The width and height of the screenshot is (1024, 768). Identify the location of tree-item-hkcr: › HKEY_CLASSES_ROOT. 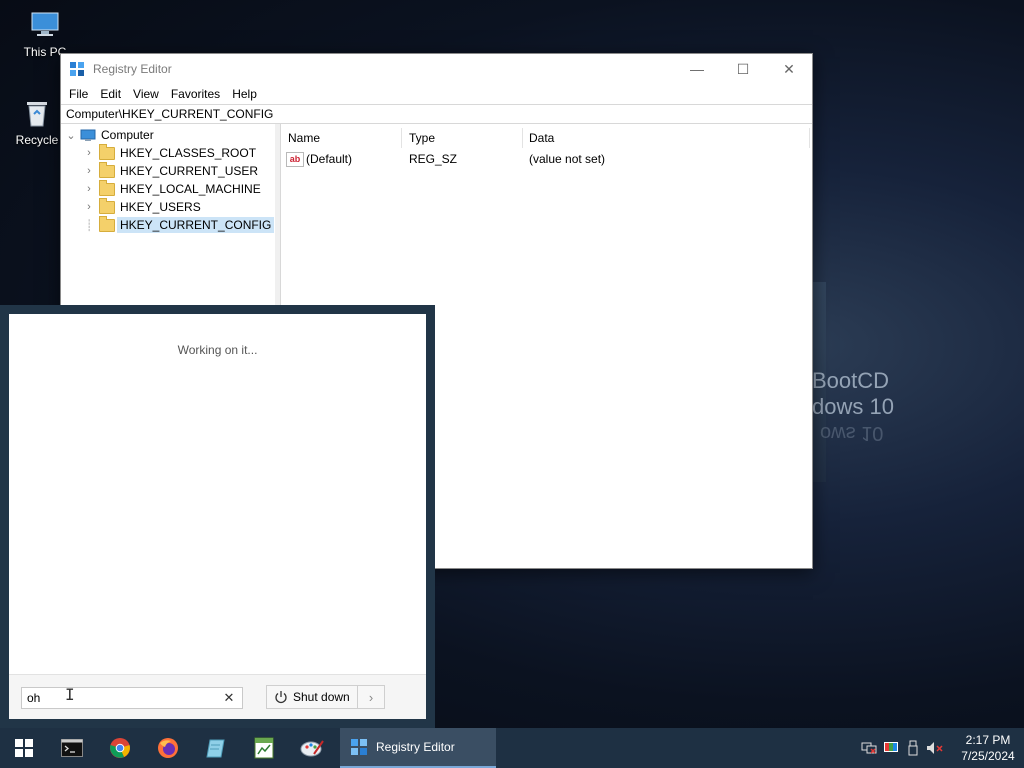
(170, 152).